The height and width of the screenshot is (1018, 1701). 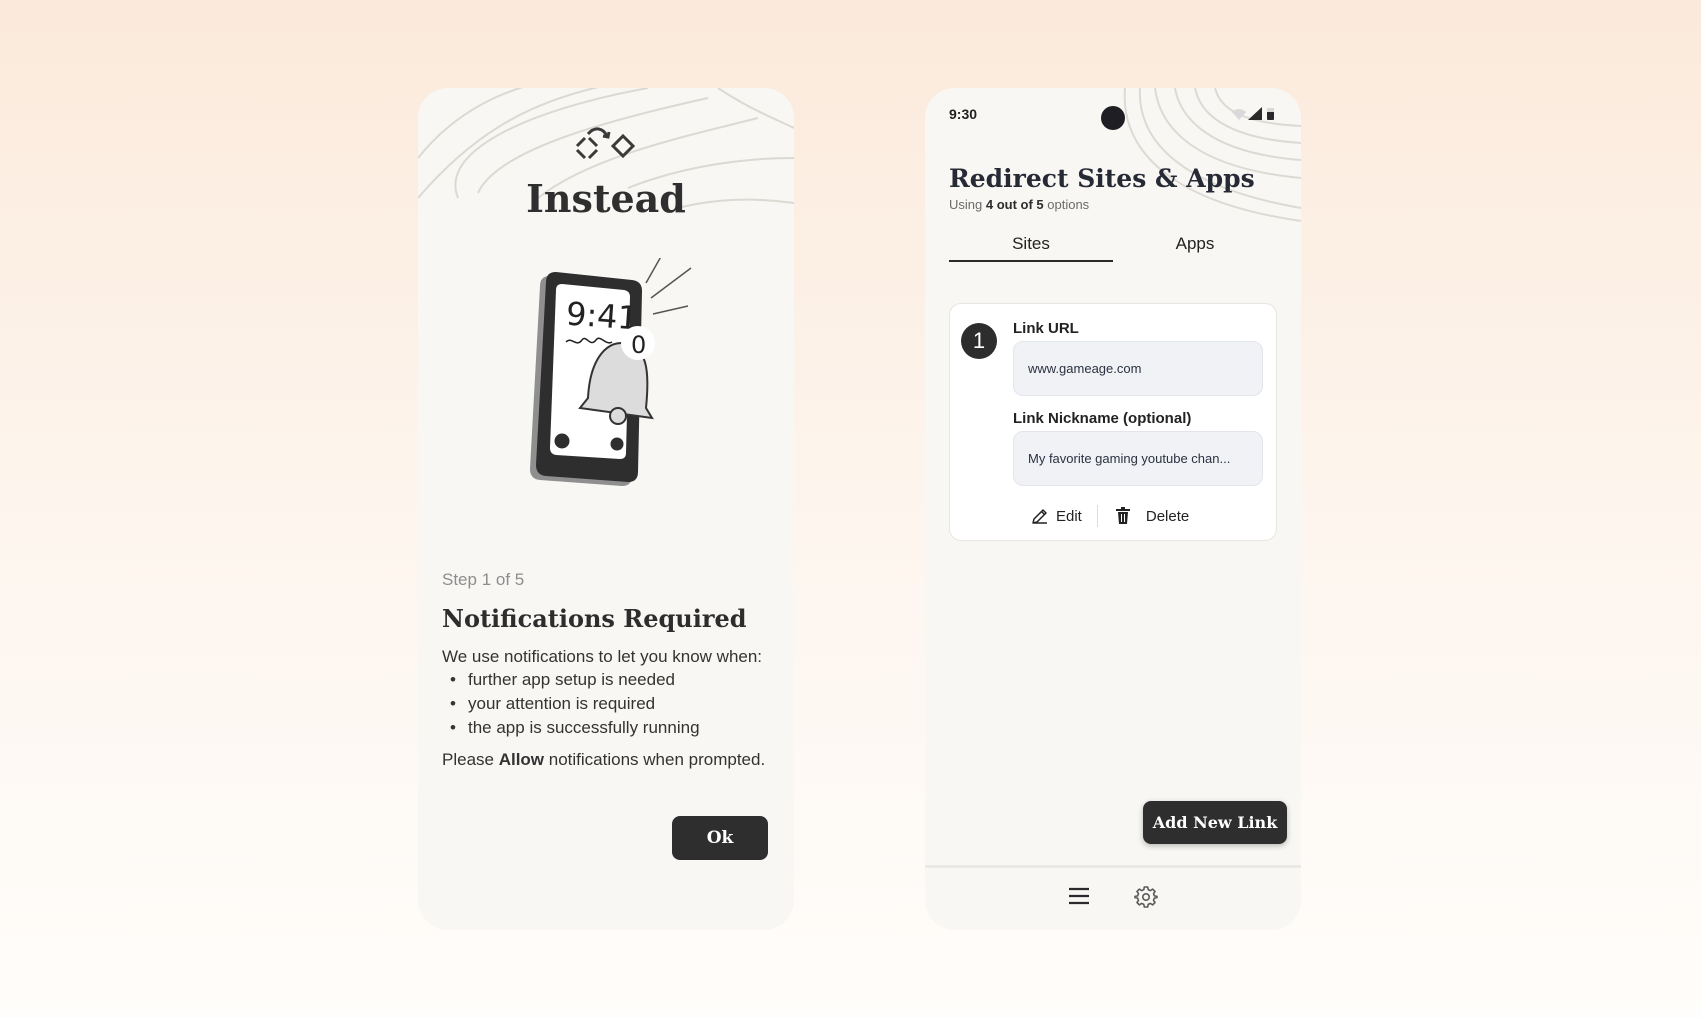 I want to click on prompt-bold: Allow, so click(x=521, y=759).